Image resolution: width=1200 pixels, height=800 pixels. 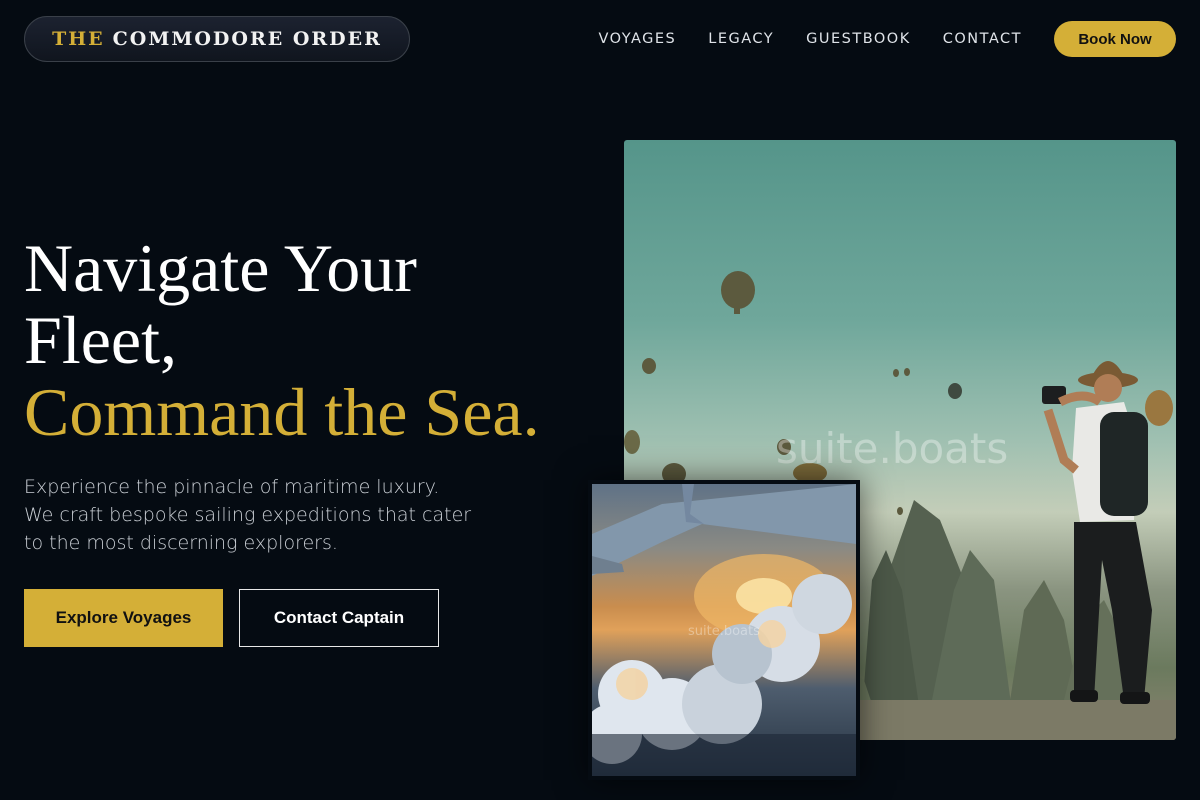 What do you see at coordinates (637, 39) in the screenshot?
I see `nav-link-voyages: VOYAGES` at bounding box center [637, 39].